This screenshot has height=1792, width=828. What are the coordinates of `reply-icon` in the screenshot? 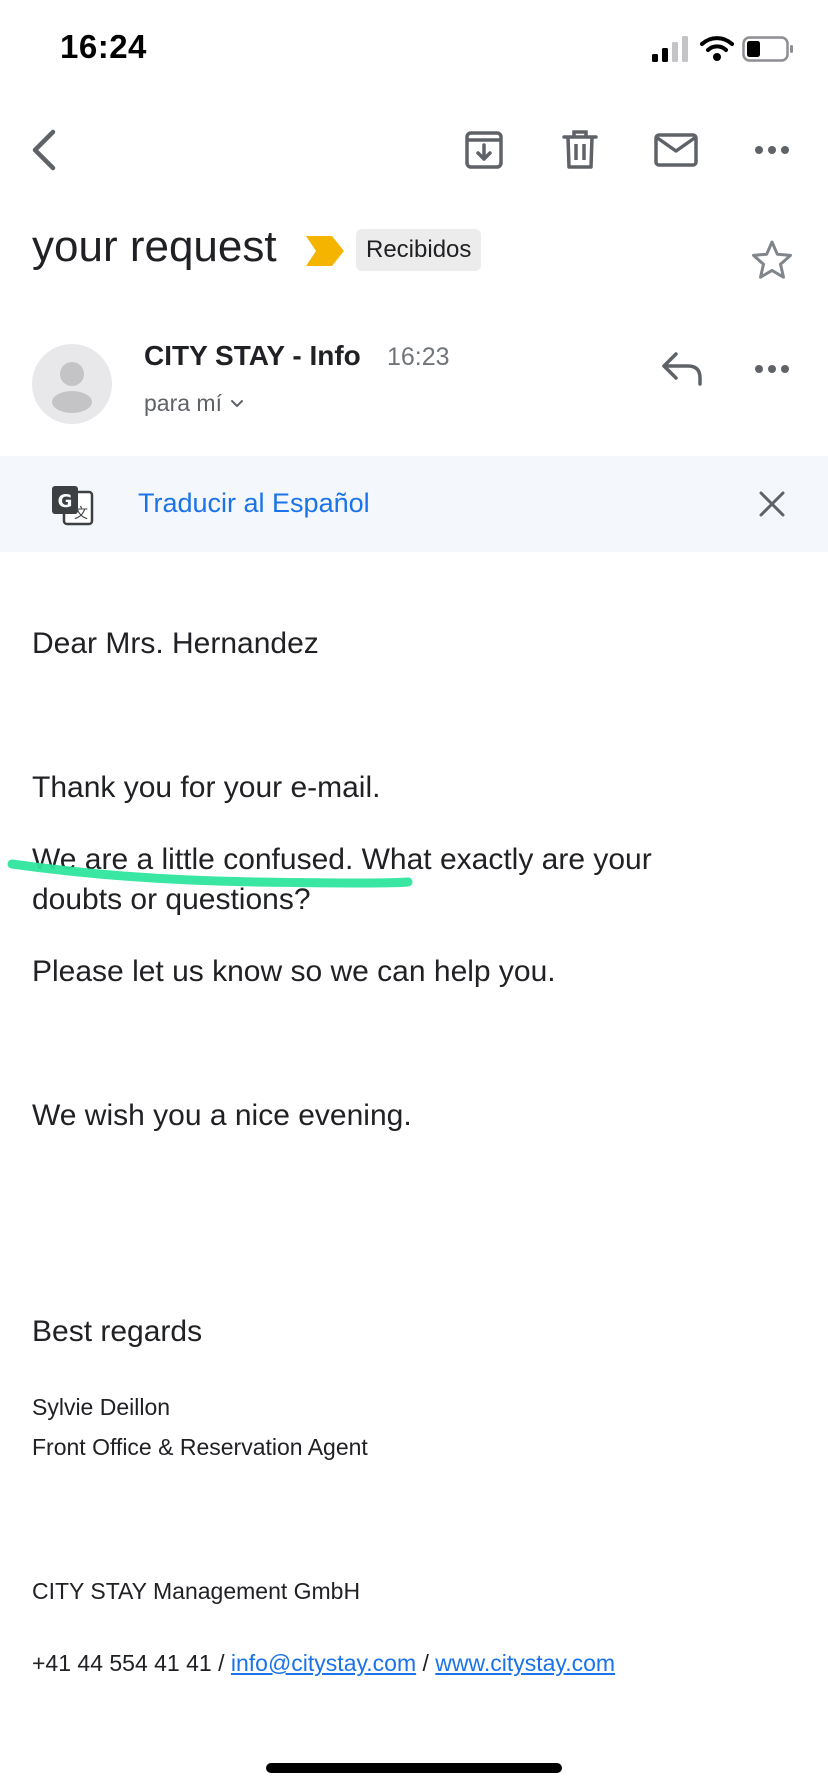 It's located at (683, 369).